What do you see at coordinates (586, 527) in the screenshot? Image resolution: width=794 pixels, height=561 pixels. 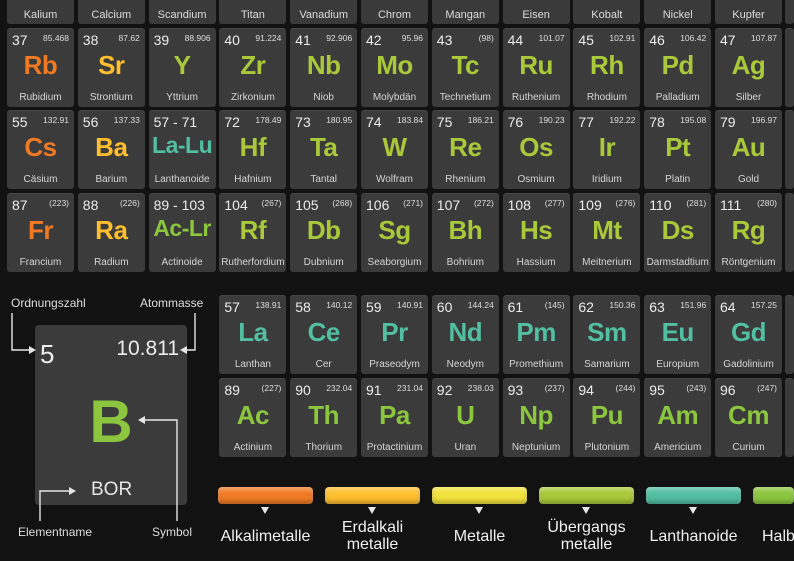 I see `legend-label-line1: Übergangs` at bounding box center [586, 527].